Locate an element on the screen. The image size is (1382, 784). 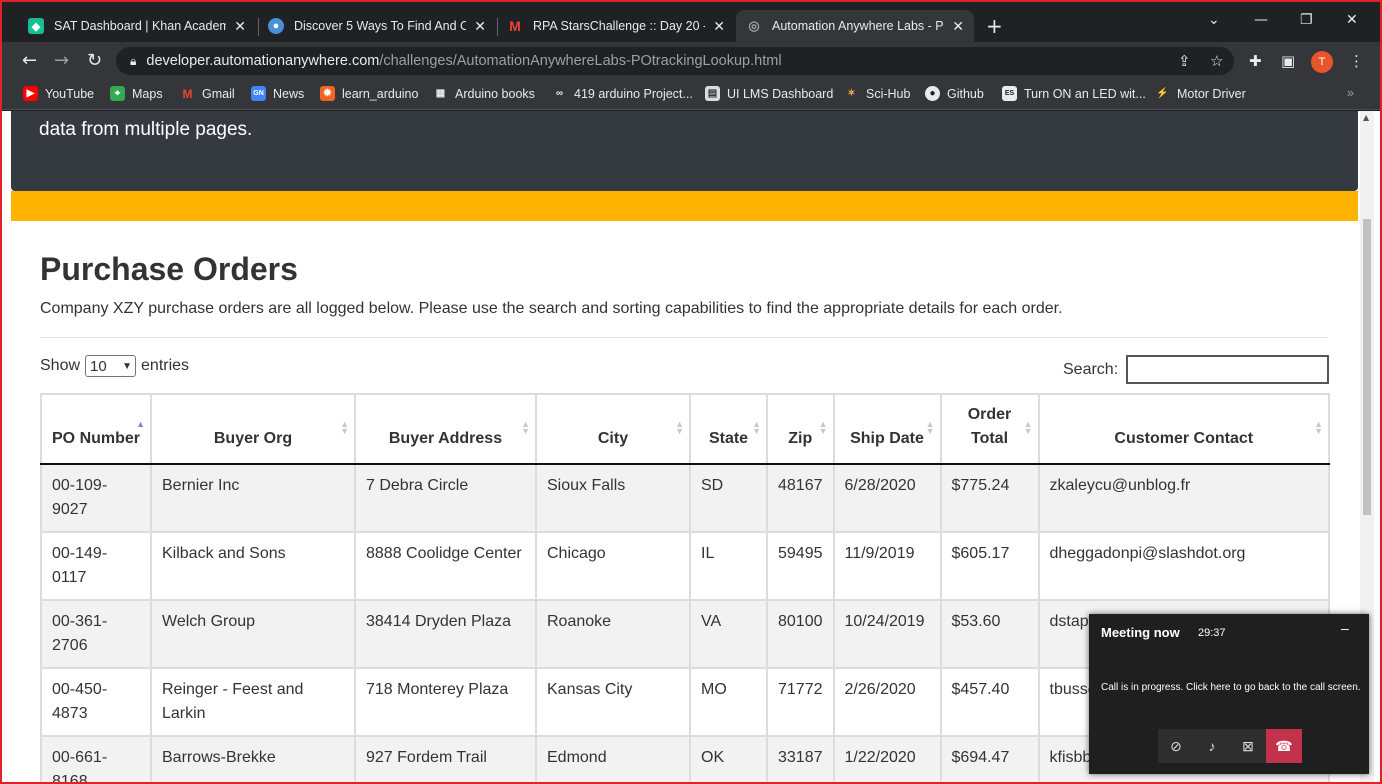
globe-icon: ● is located at coordinates (276, 26).